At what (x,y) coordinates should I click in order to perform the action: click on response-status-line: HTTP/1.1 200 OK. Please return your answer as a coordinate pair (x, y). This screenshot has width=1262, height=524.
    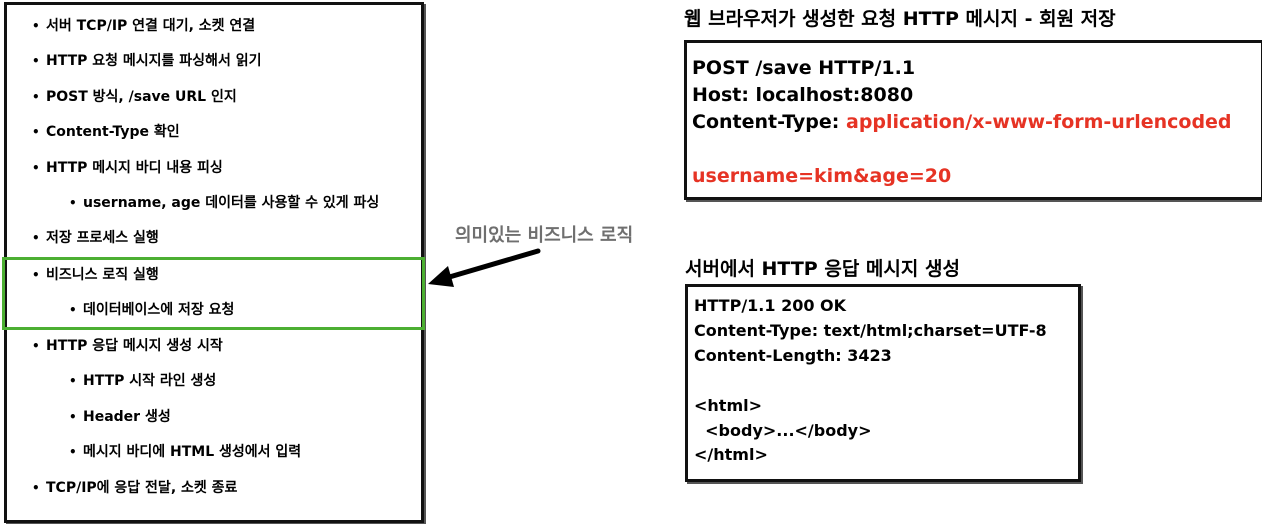
    Looking at the image, I should click on (770, 305).